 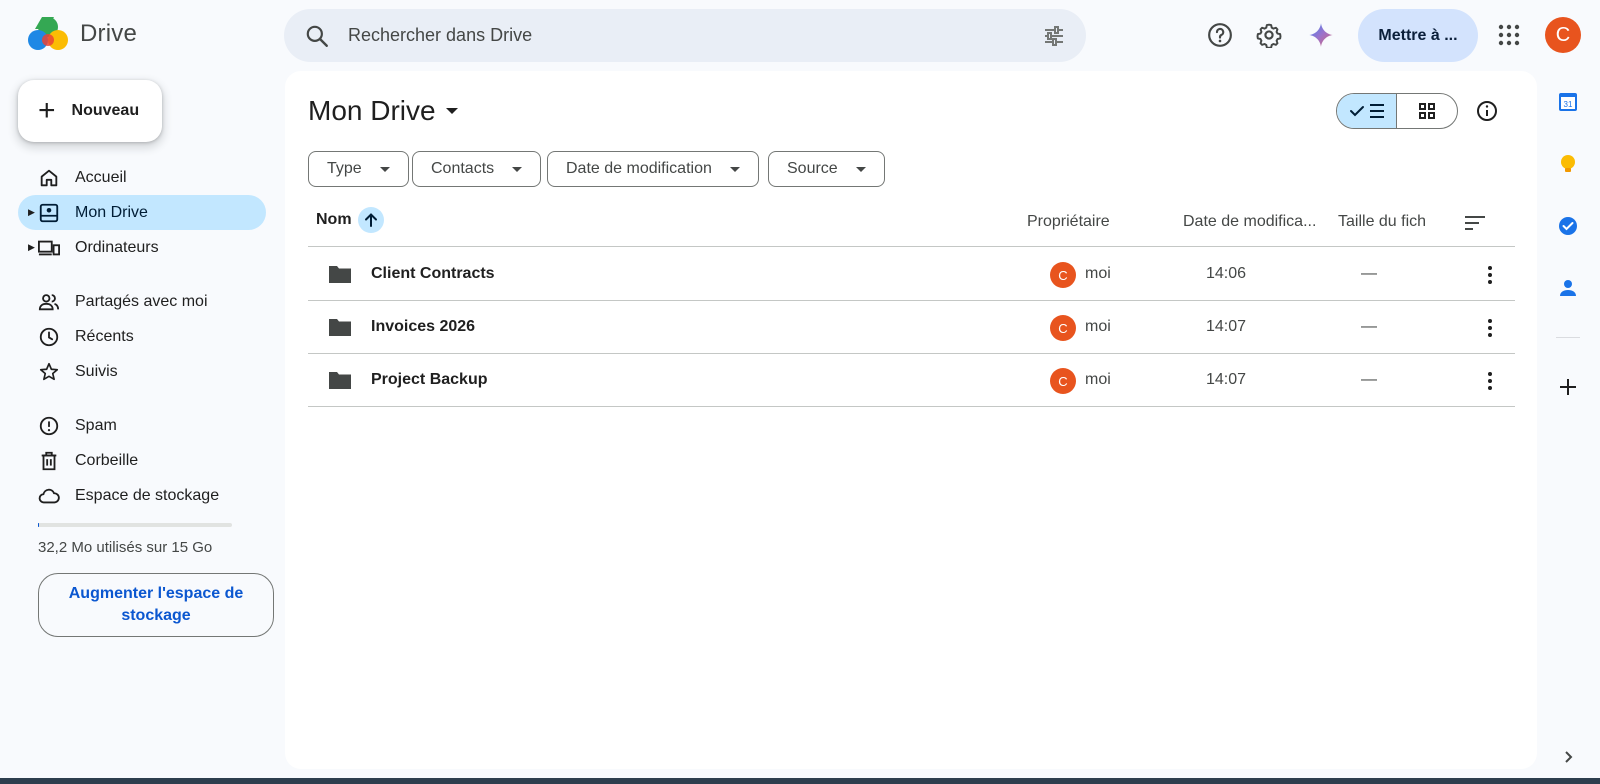 I want to click on calendar-icon: 31, so click(x=1568, y=102).